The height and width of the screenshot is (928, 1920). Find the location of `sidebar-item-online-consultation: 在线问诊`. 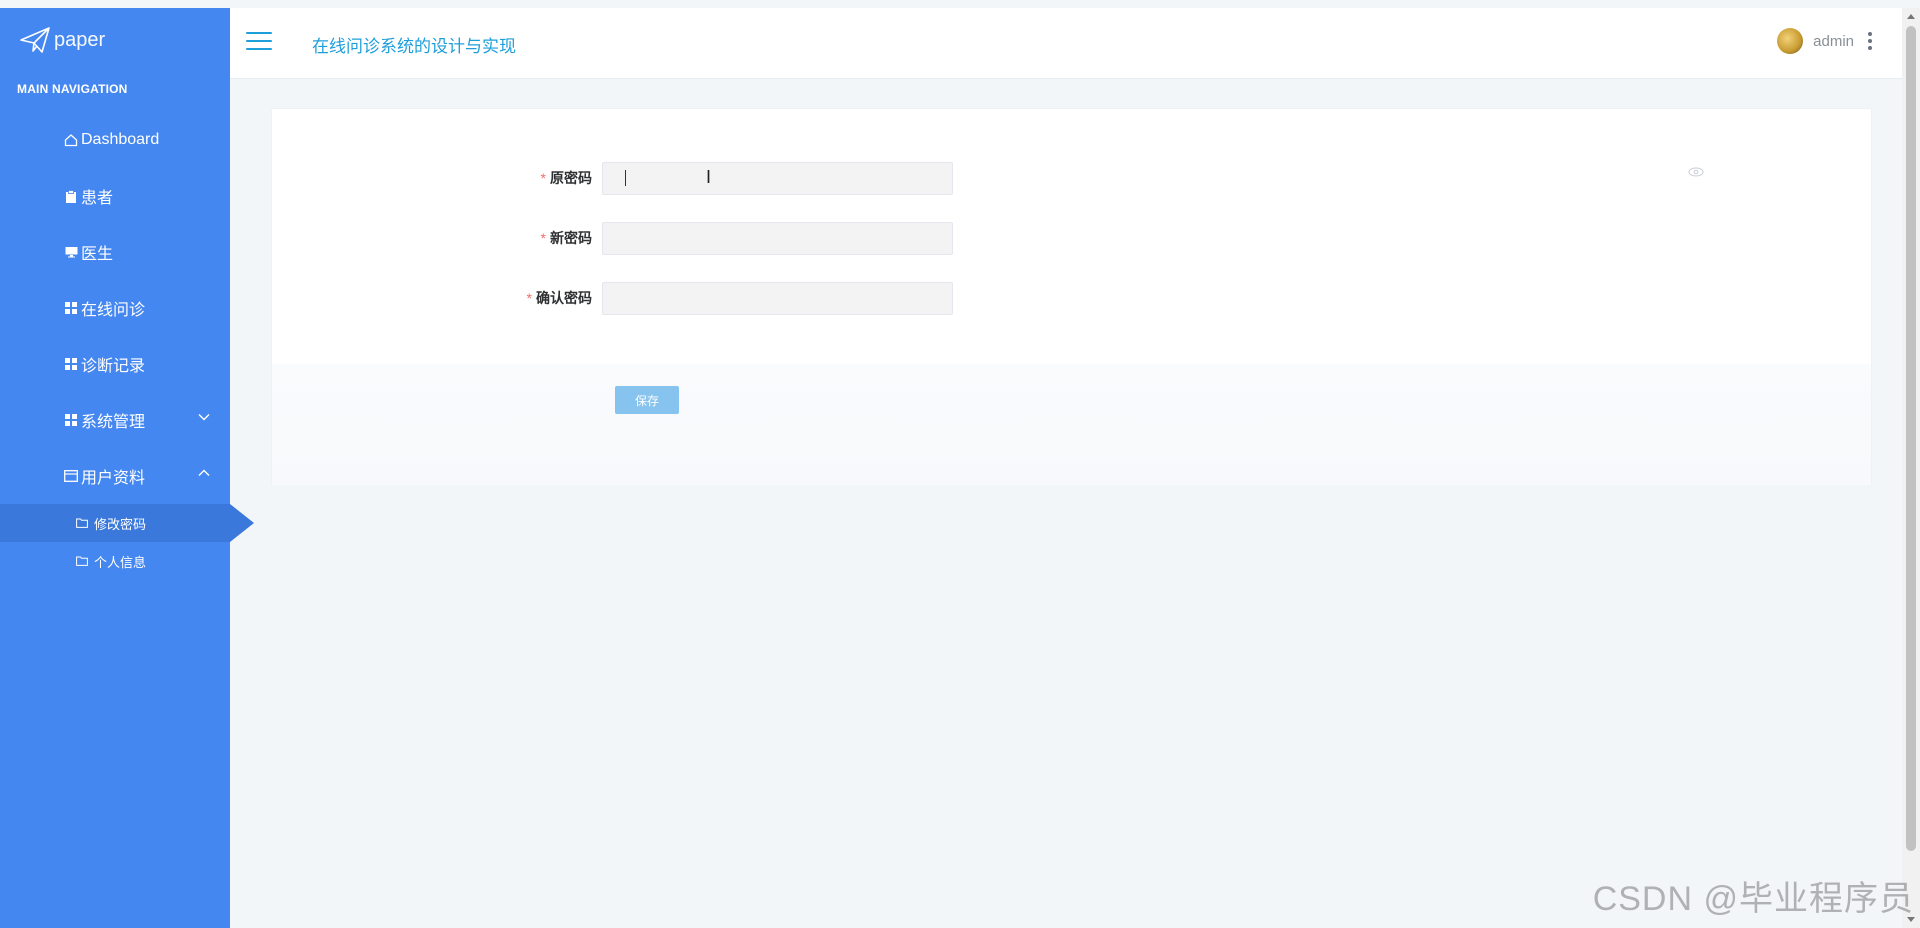

sidebar-item-online-consultation: 在线问诊 is located at coordinates (115, 308).